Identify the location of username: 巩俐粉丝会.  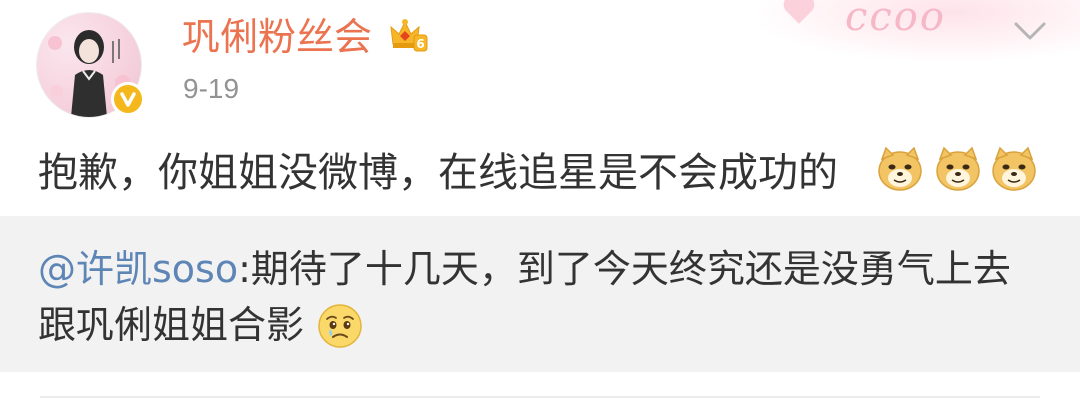
(277, 37).